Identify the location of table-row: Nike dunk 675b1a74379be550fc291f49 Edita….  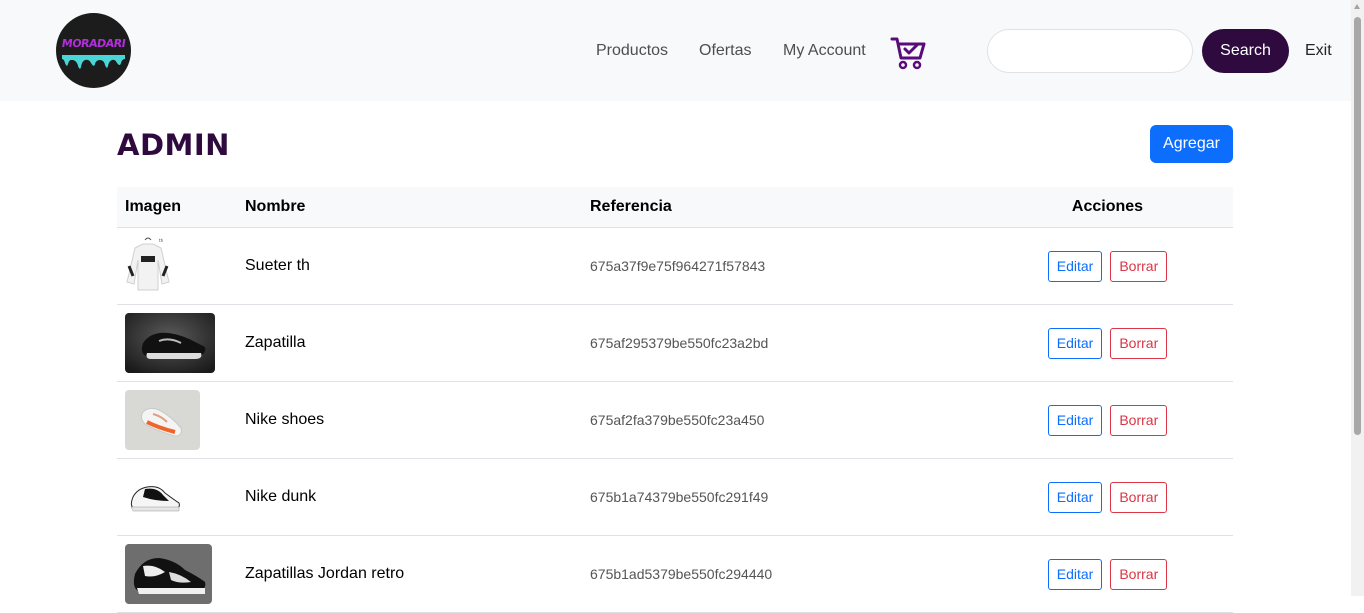
(675, 497).